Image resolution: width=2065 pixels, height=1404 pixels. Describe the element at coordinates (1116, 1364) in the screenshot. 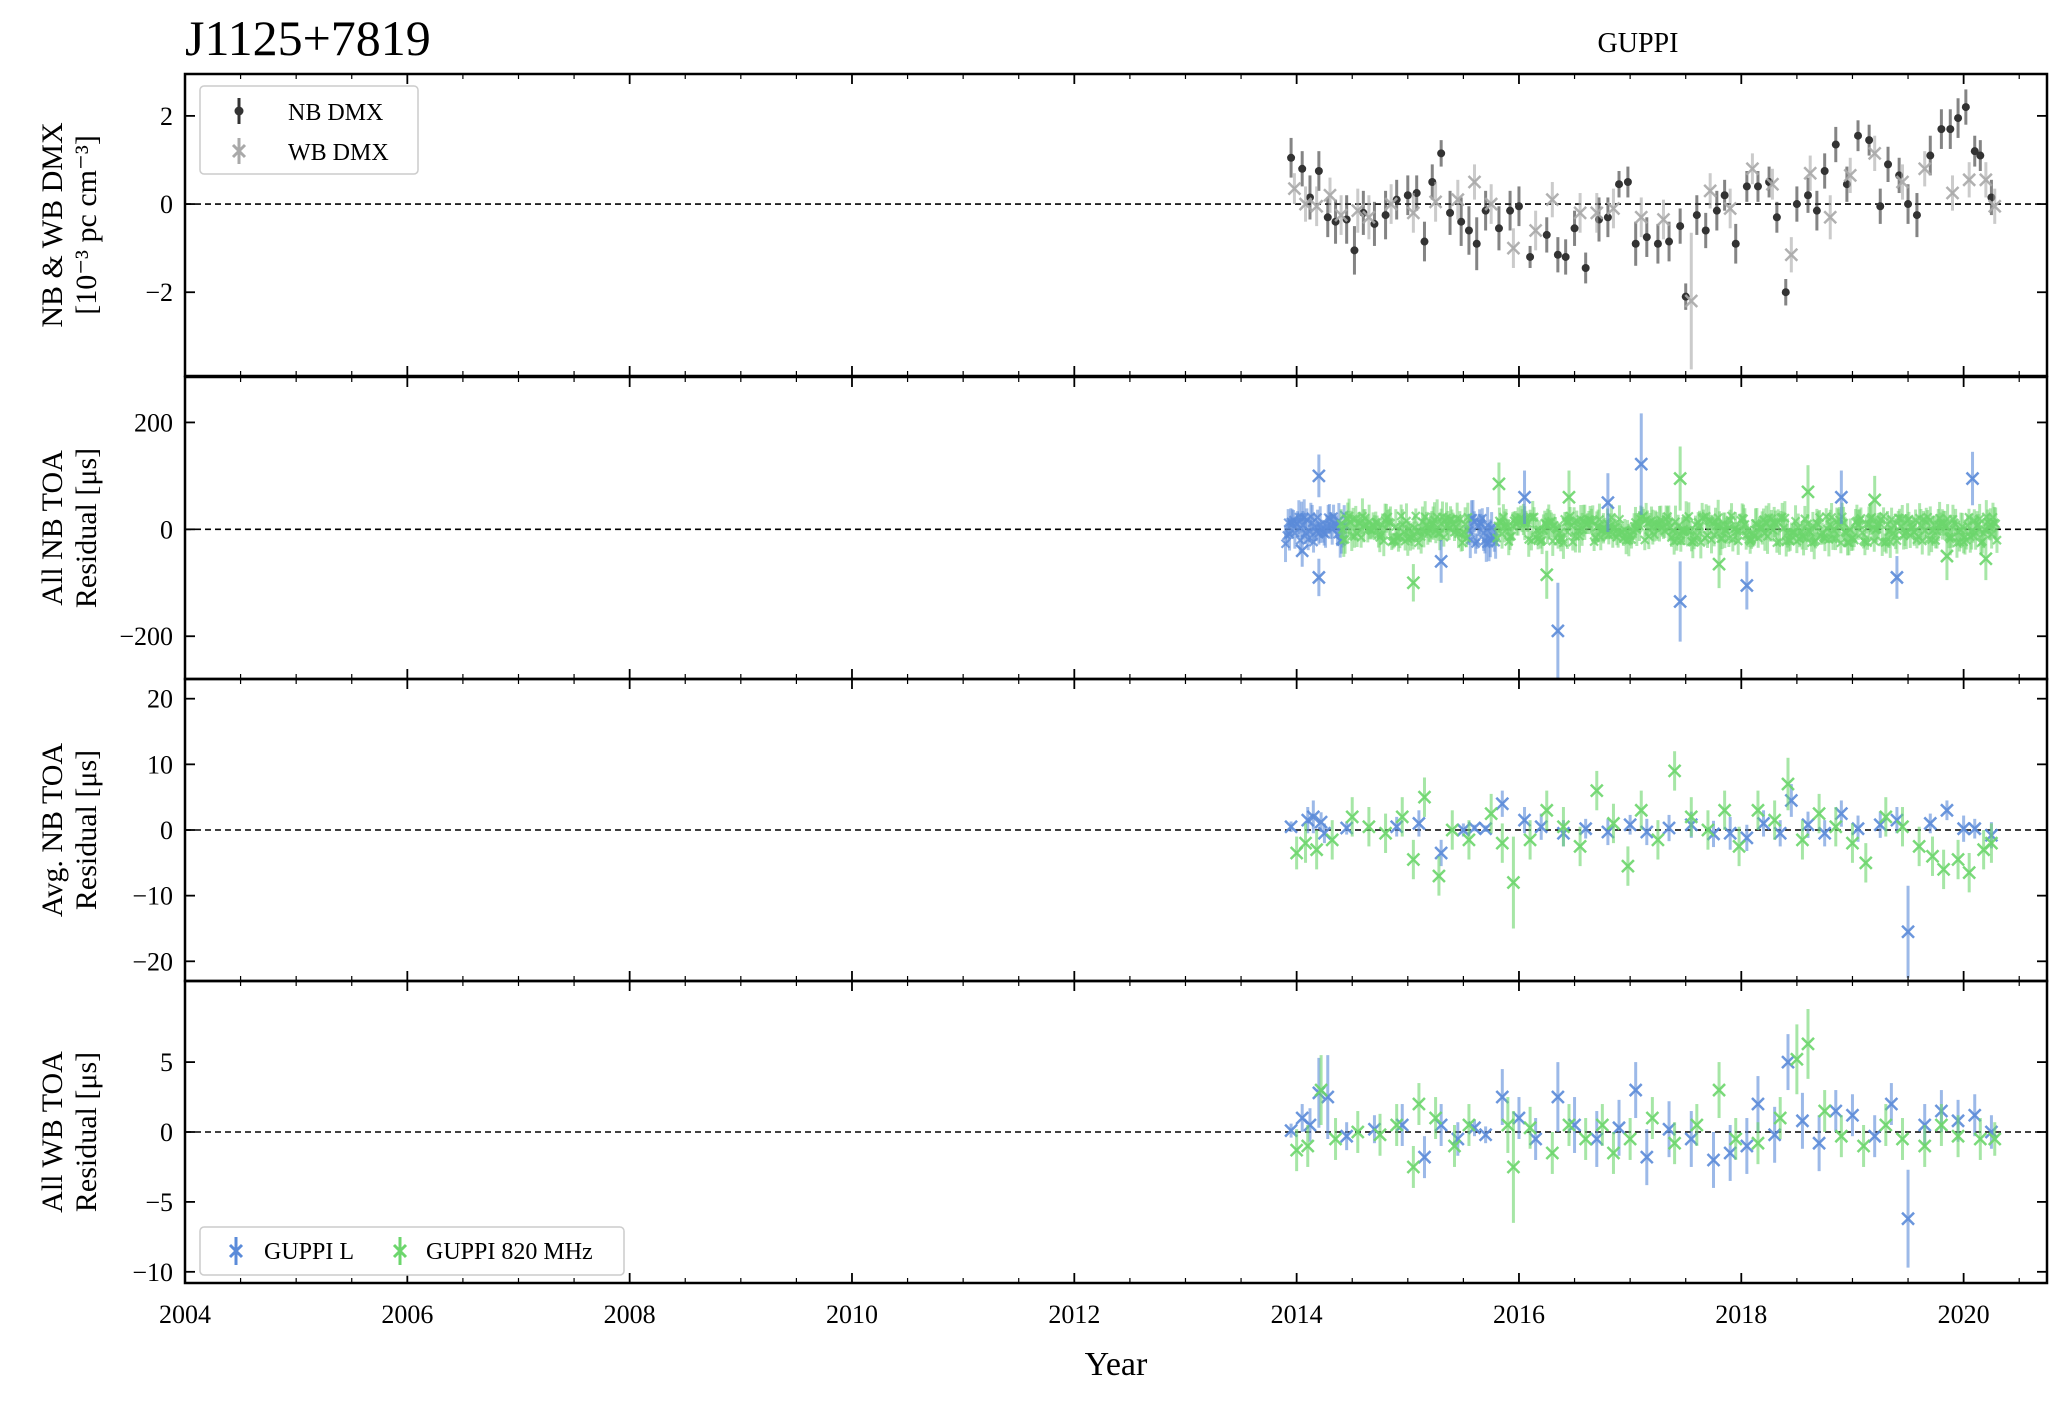

I see `x-axis-label: Year` at that location.